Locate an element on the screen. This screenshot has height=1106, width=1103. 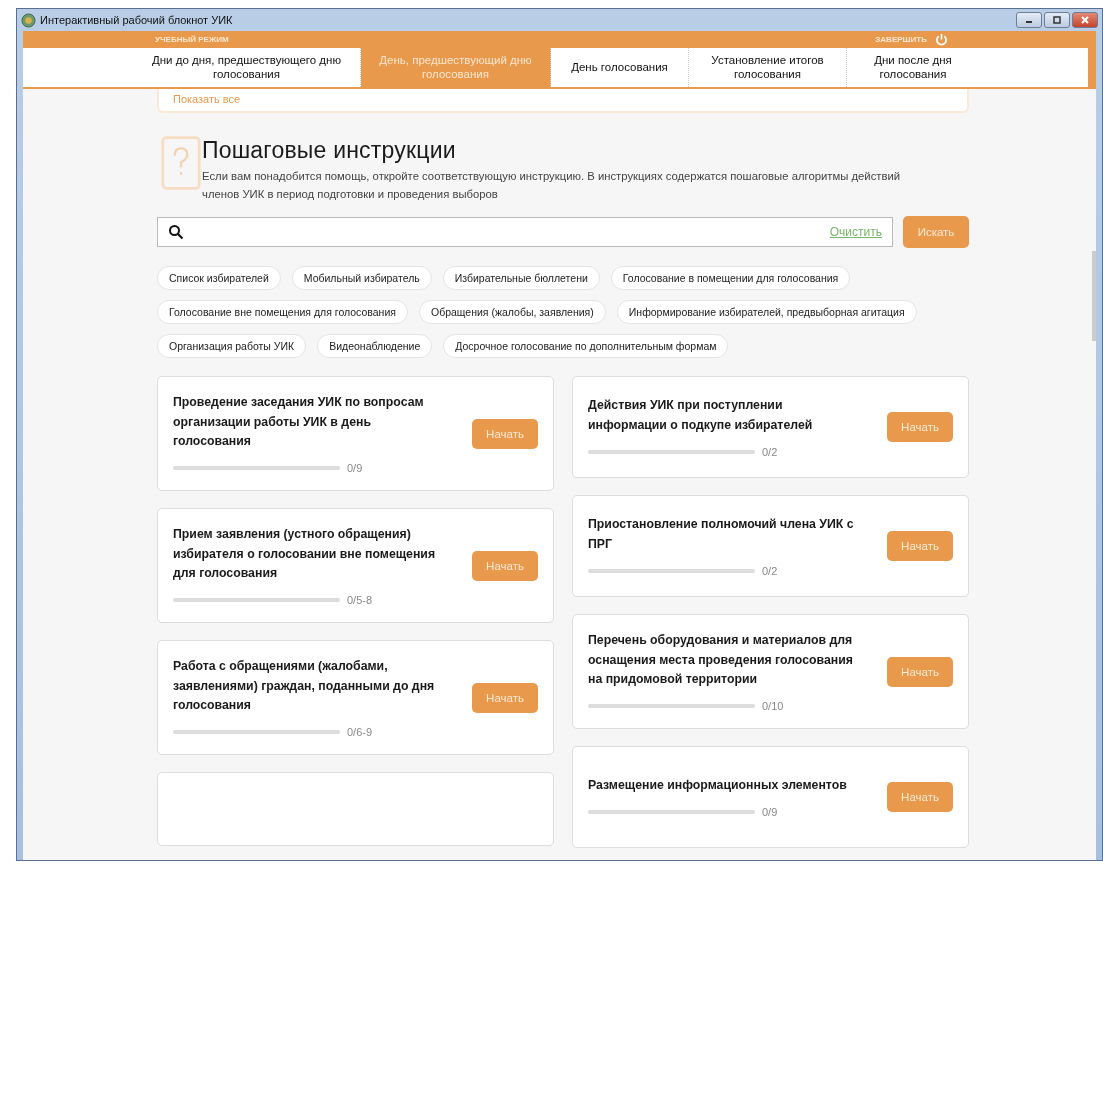
close-icon is located at coordinates (1085, 20).